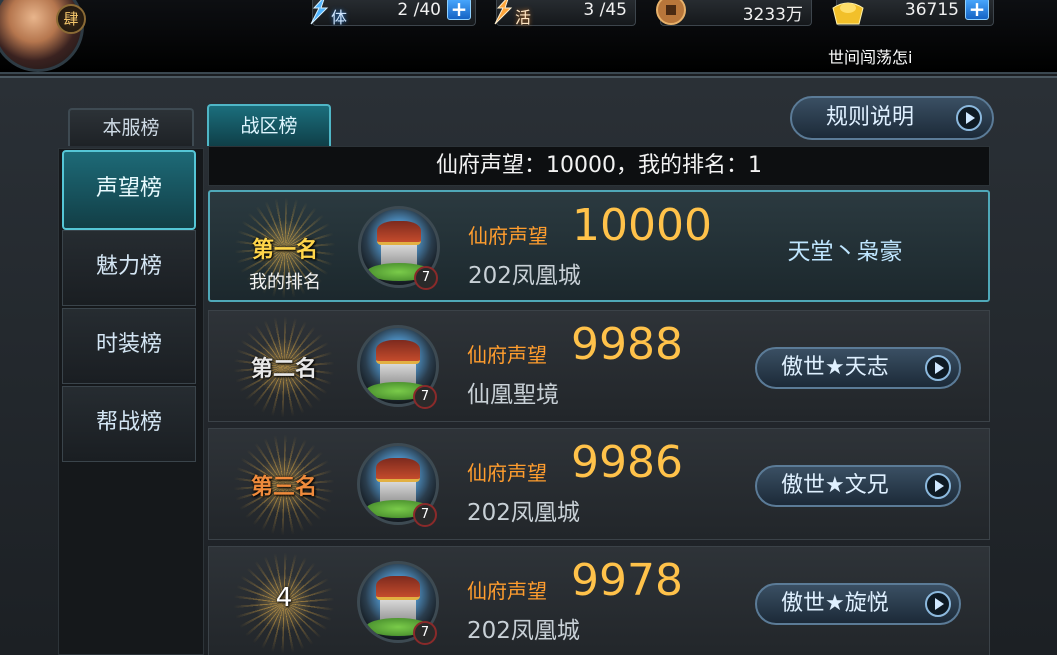 This screenshot has height=655, width=1057. Describe the element at coordinates (627, 580) in the screenshot. I see `reputation-value: 9978` at that location.